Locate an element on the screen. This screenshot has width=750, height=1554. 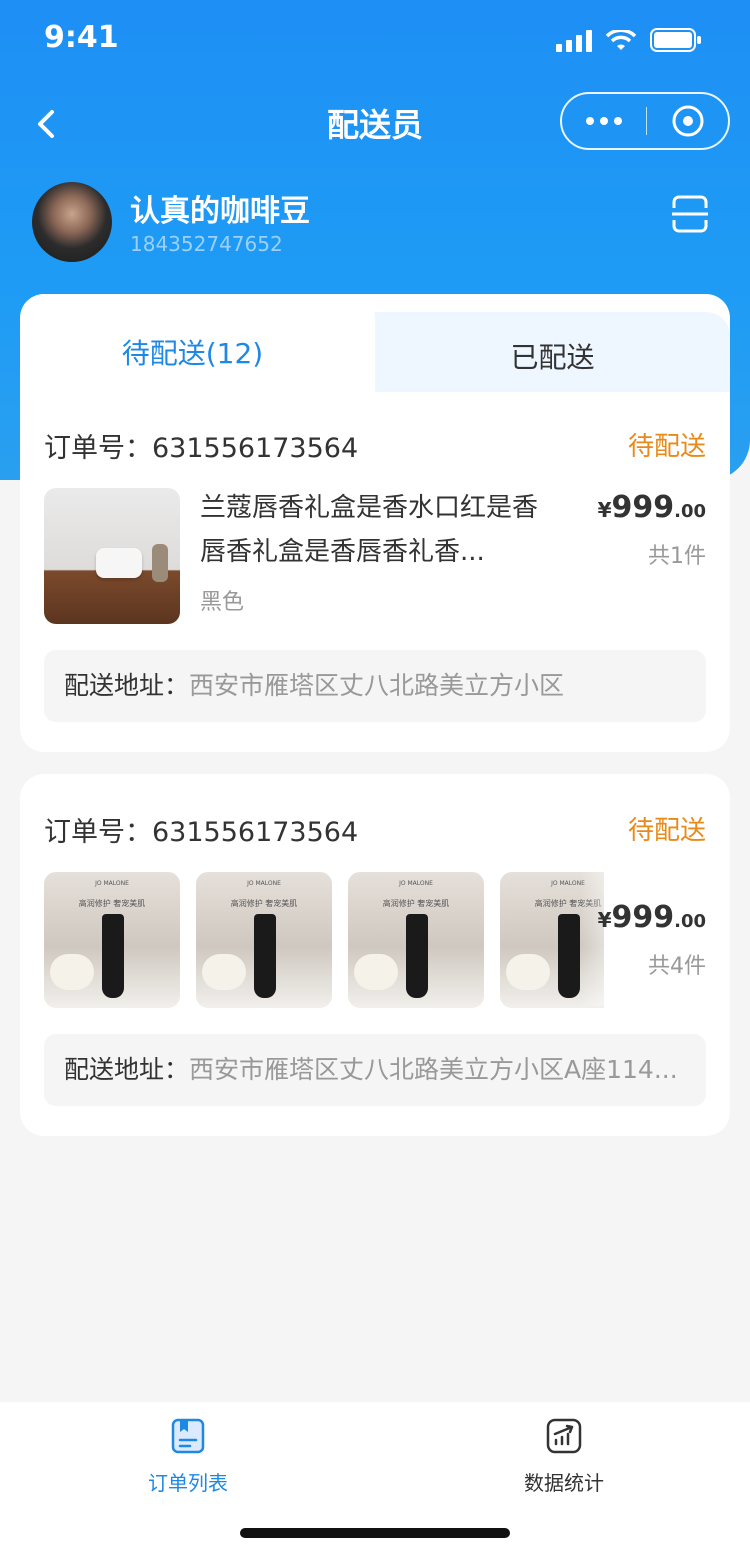
home-indicator is located at coordinates (375, 1533).